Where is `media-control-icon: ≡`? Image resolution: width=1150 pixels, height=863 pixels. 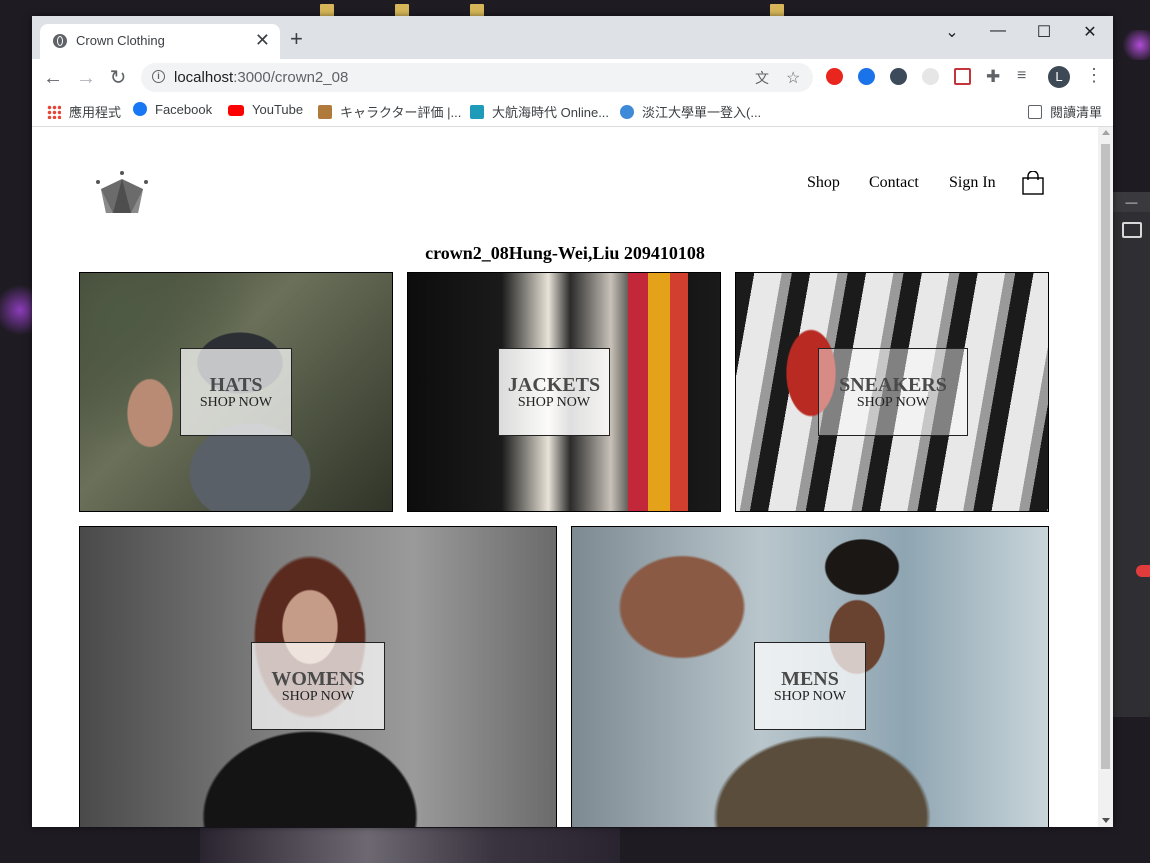
media-control-icon: ≡ is located at coordinates (1021, 76).